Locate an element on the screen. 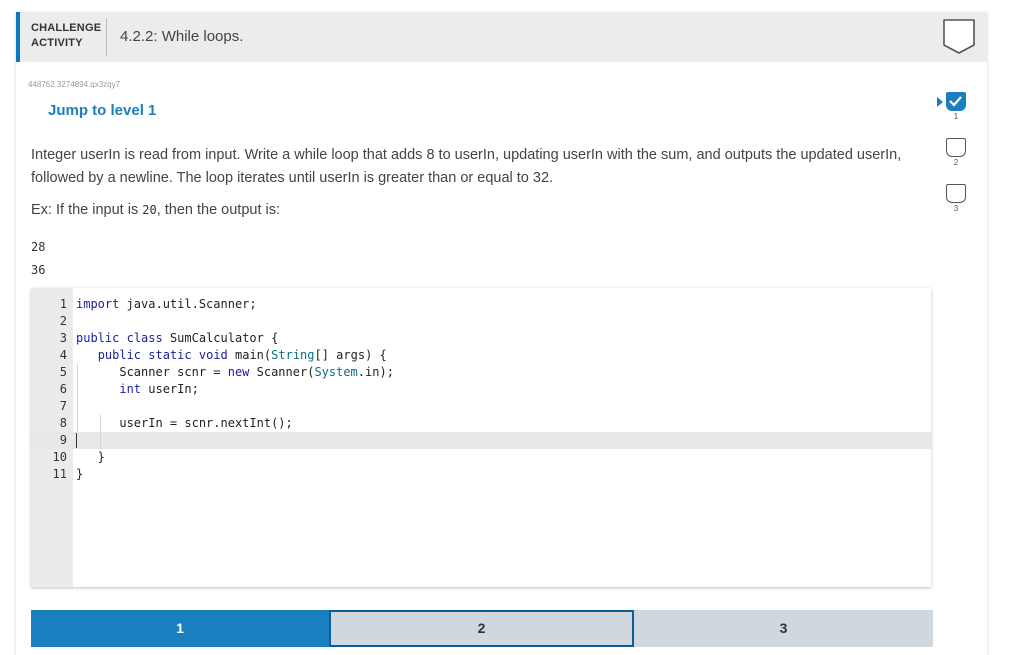 The image size is (1017, 655). side-level-1: 1 is located at coordinates (952, 106).